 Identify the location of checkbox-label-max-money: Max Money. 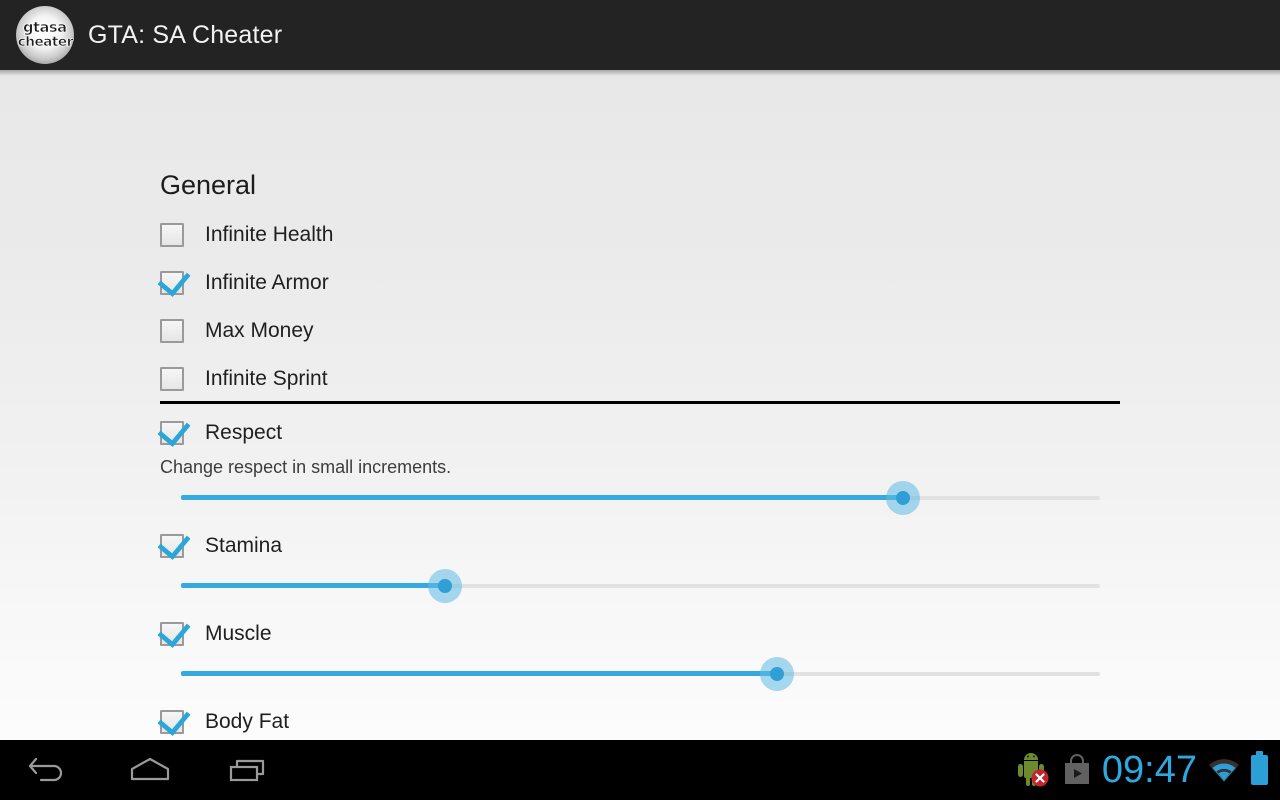
(259, 330).